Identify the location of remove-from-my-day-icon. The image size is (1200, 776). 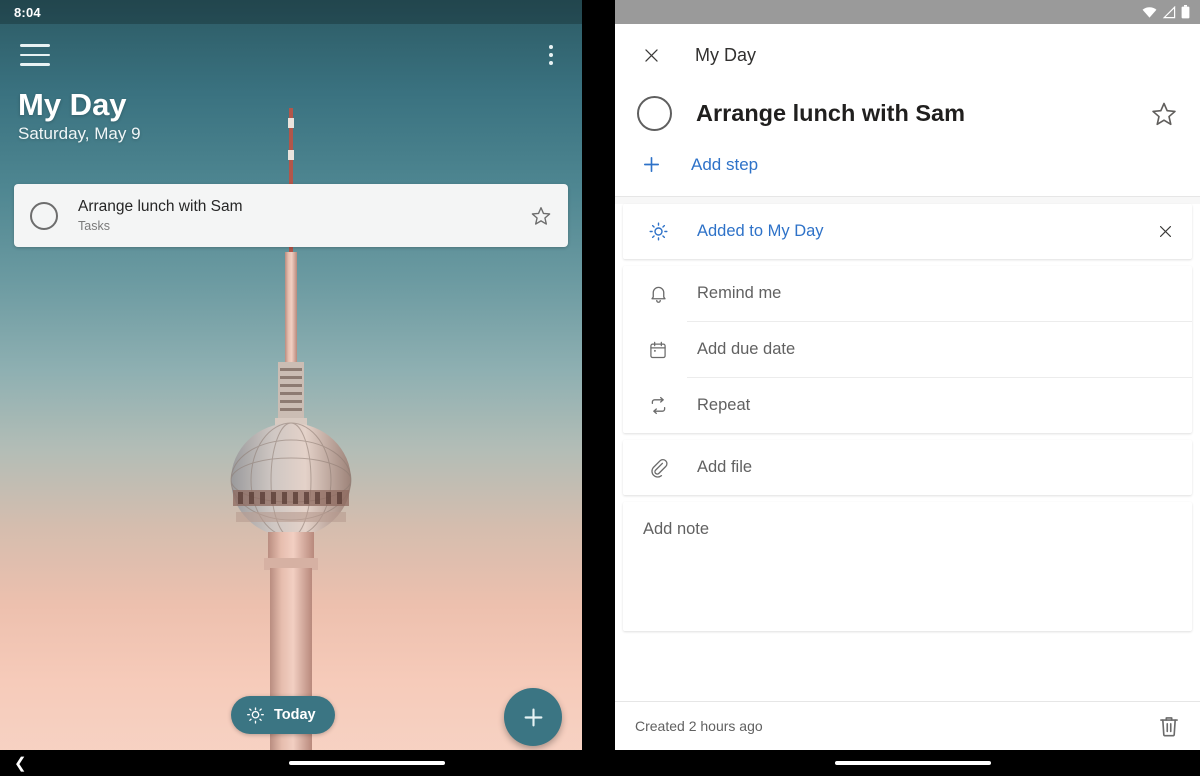
(1165, 232).